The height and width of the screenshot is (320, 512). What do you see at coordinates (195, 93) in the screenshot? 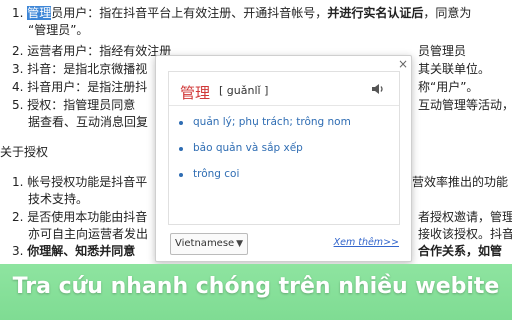
I see `headword: 管理` at bounding box center [195, 93].